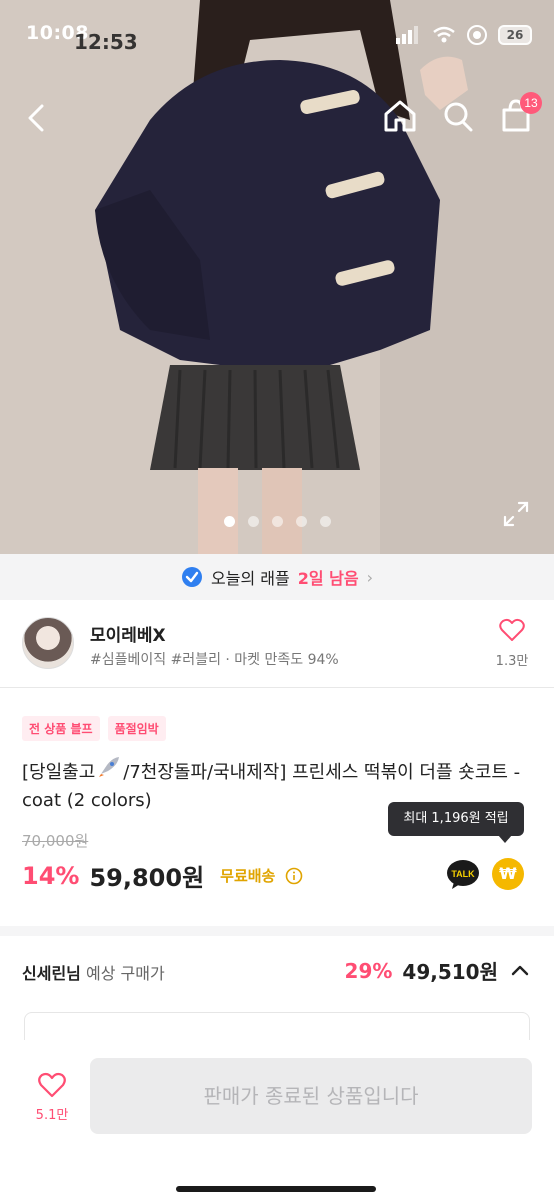 This screenshot has width=554, height=1200. What do you see at coordinates (248, 876) in the screenshot?
I see `free-shipping-label: 무료배송` at bounding box center [248, 876].